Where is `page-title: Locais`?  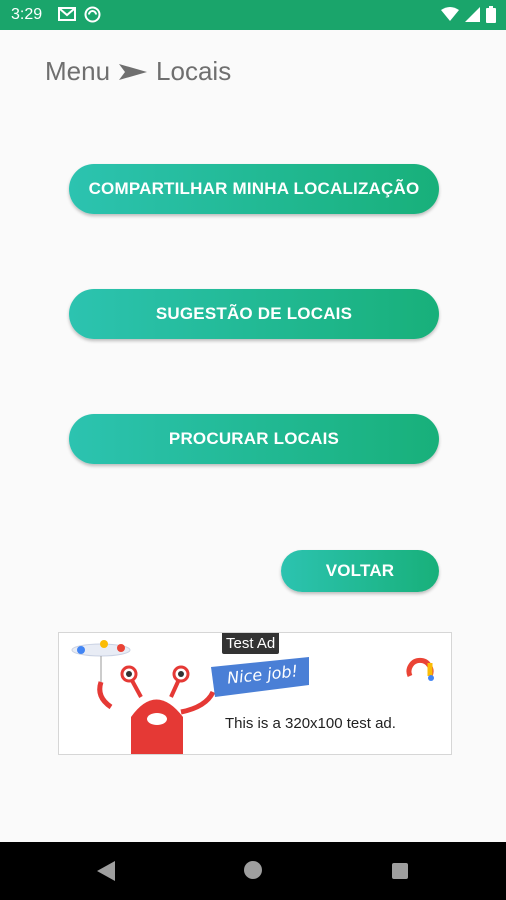 page-title: Locais is located at coordinates (194, 71).